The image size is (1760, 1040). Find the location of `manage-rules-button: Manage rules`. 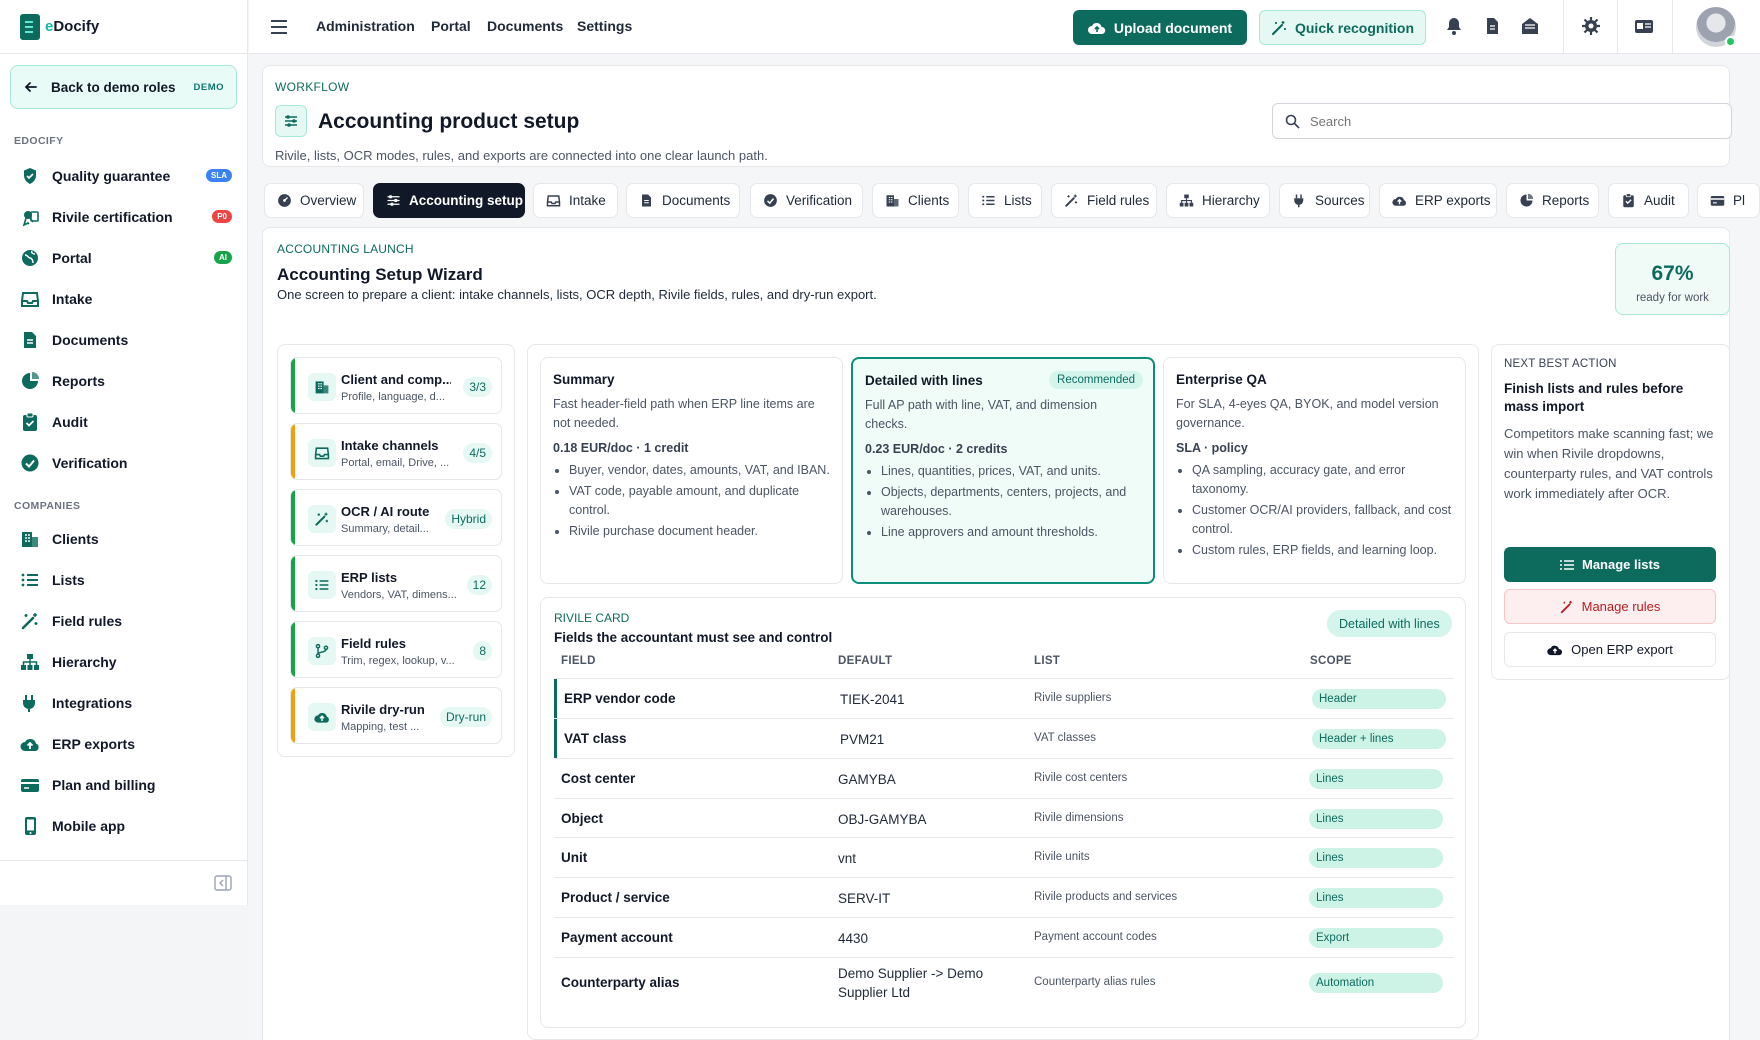

manage-rules-button: Manage rules is located at coordinates (1610, 606).